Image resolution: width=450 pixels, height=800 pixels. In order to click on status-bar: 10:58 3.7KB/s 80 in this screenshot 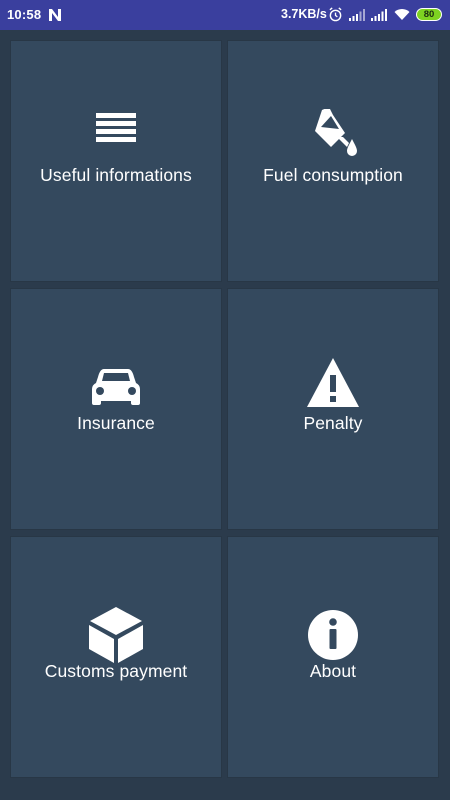, I will do `click(225, 15)`.